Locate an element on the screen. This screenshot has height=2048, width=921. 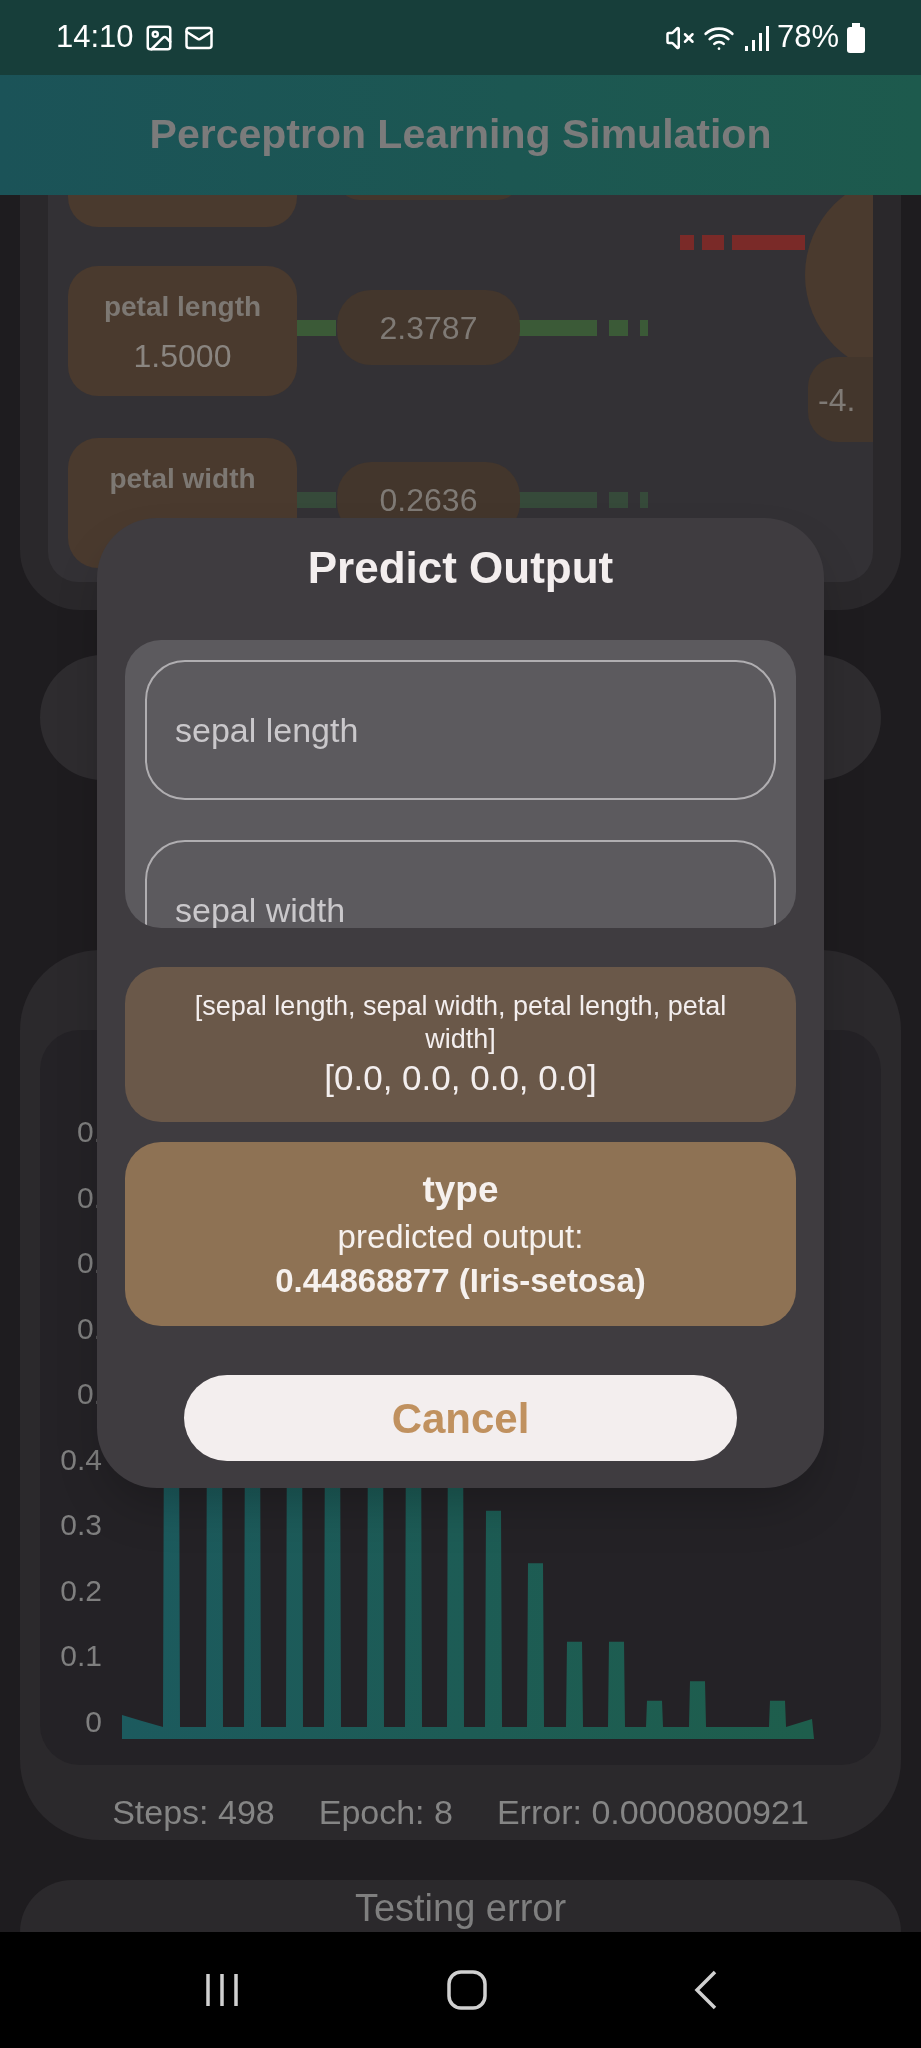
result-value: 0.44868877 (Iris-setosa) is located at coordinates (460, 1281).